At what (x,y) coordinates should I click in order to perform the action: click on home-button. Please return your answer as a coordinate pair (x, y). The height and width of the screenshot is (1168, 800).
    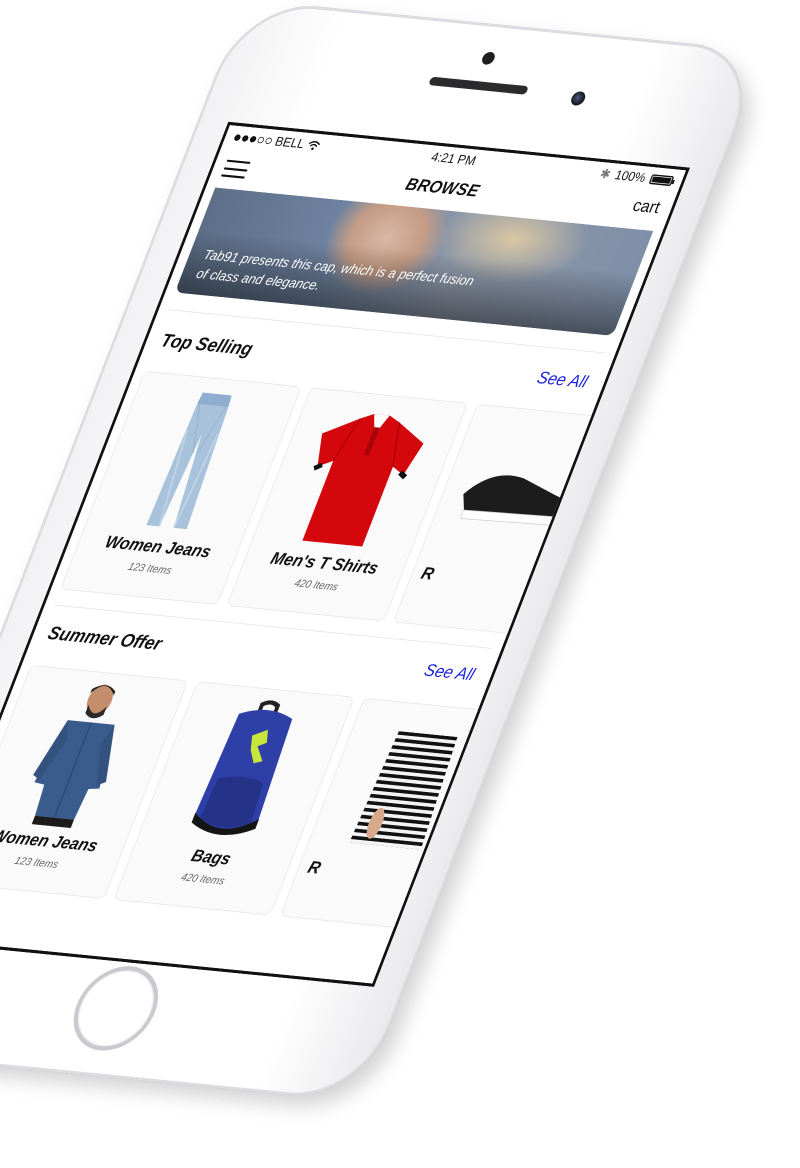
    Looking at the image, I should click on (116, 1008).